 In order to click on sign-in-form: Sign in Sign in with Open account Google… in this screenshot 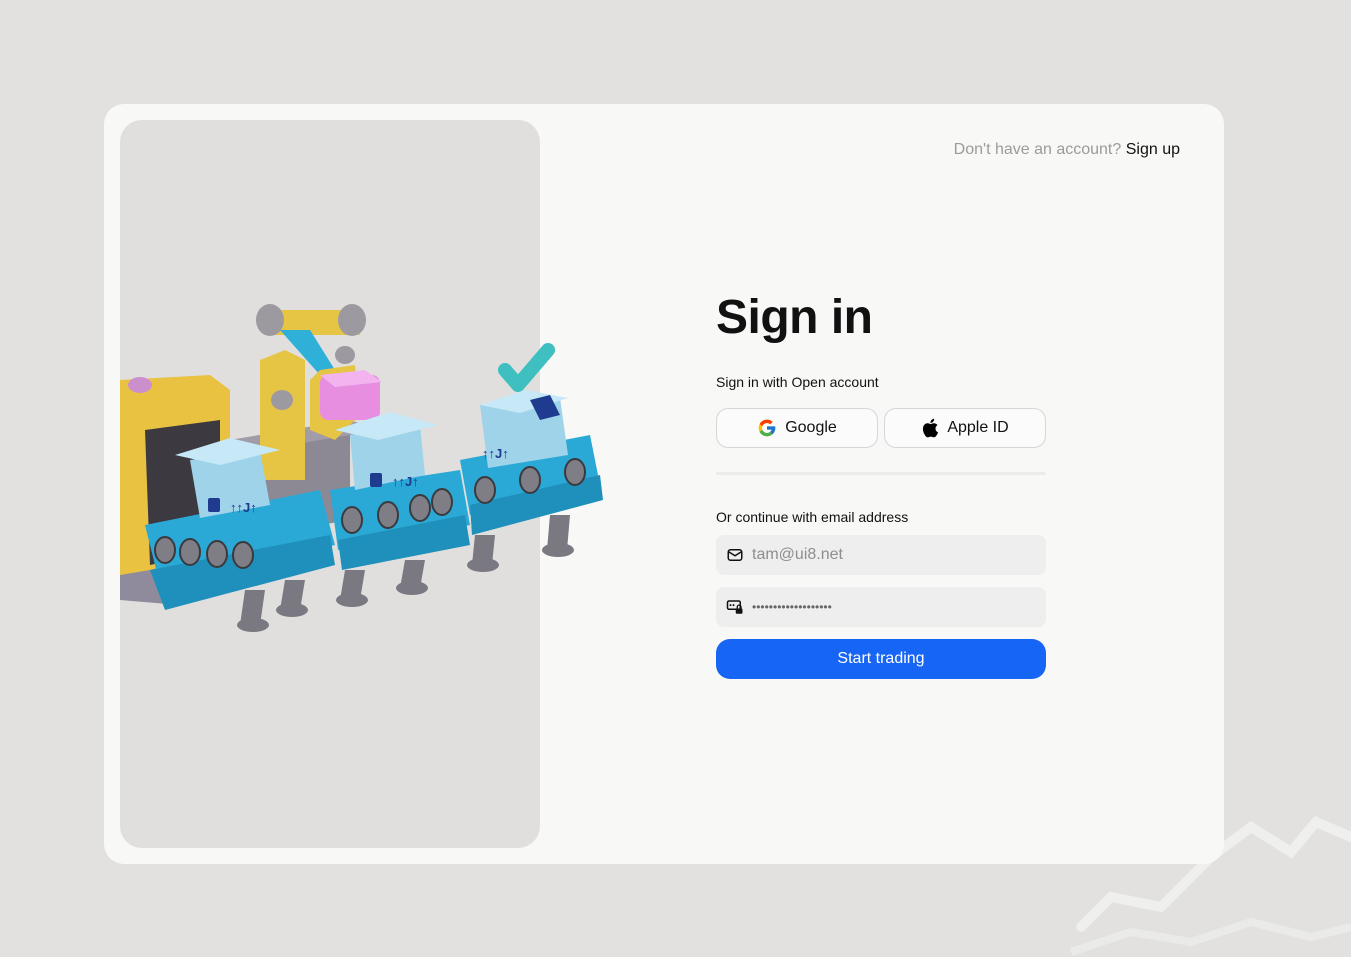, I will do `click(881, 485)`.